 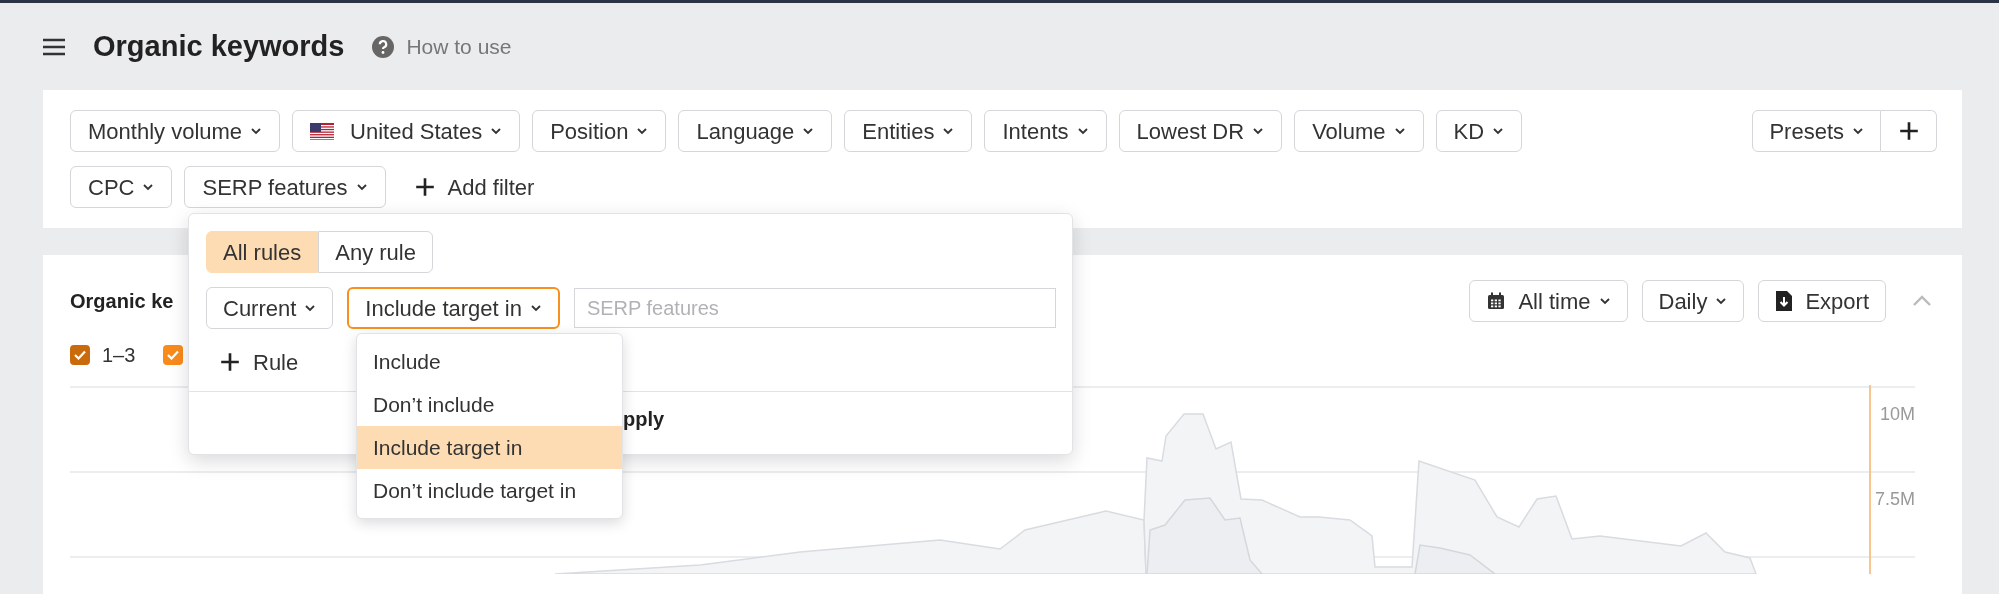 I want to click on menu-item: Include, so click(x=489, y=361).